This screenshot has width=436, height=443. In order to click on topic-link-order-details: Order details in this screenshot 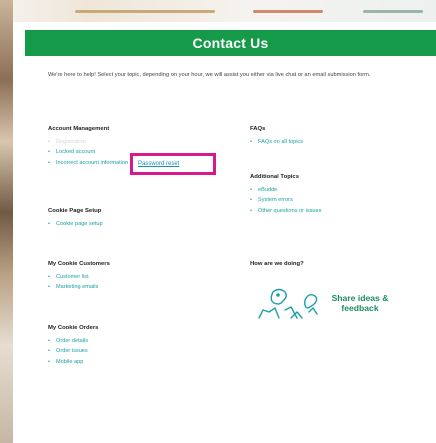, I will do `click(148, 341)`.